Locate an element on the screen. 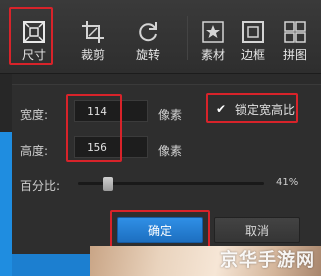  tool-material-label: 素材 is located at coordinates (212, 55).